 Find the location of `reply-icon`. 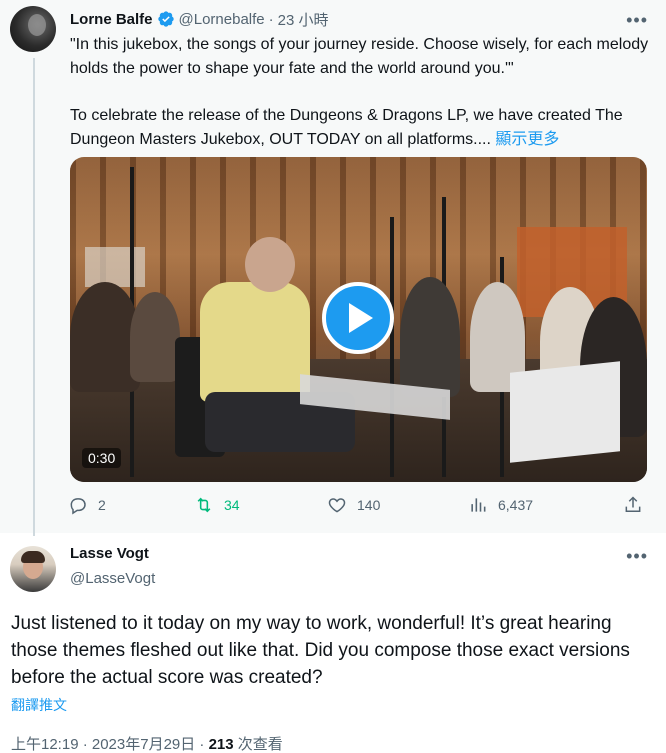

reply-icon is located at coordinates (78, 506).